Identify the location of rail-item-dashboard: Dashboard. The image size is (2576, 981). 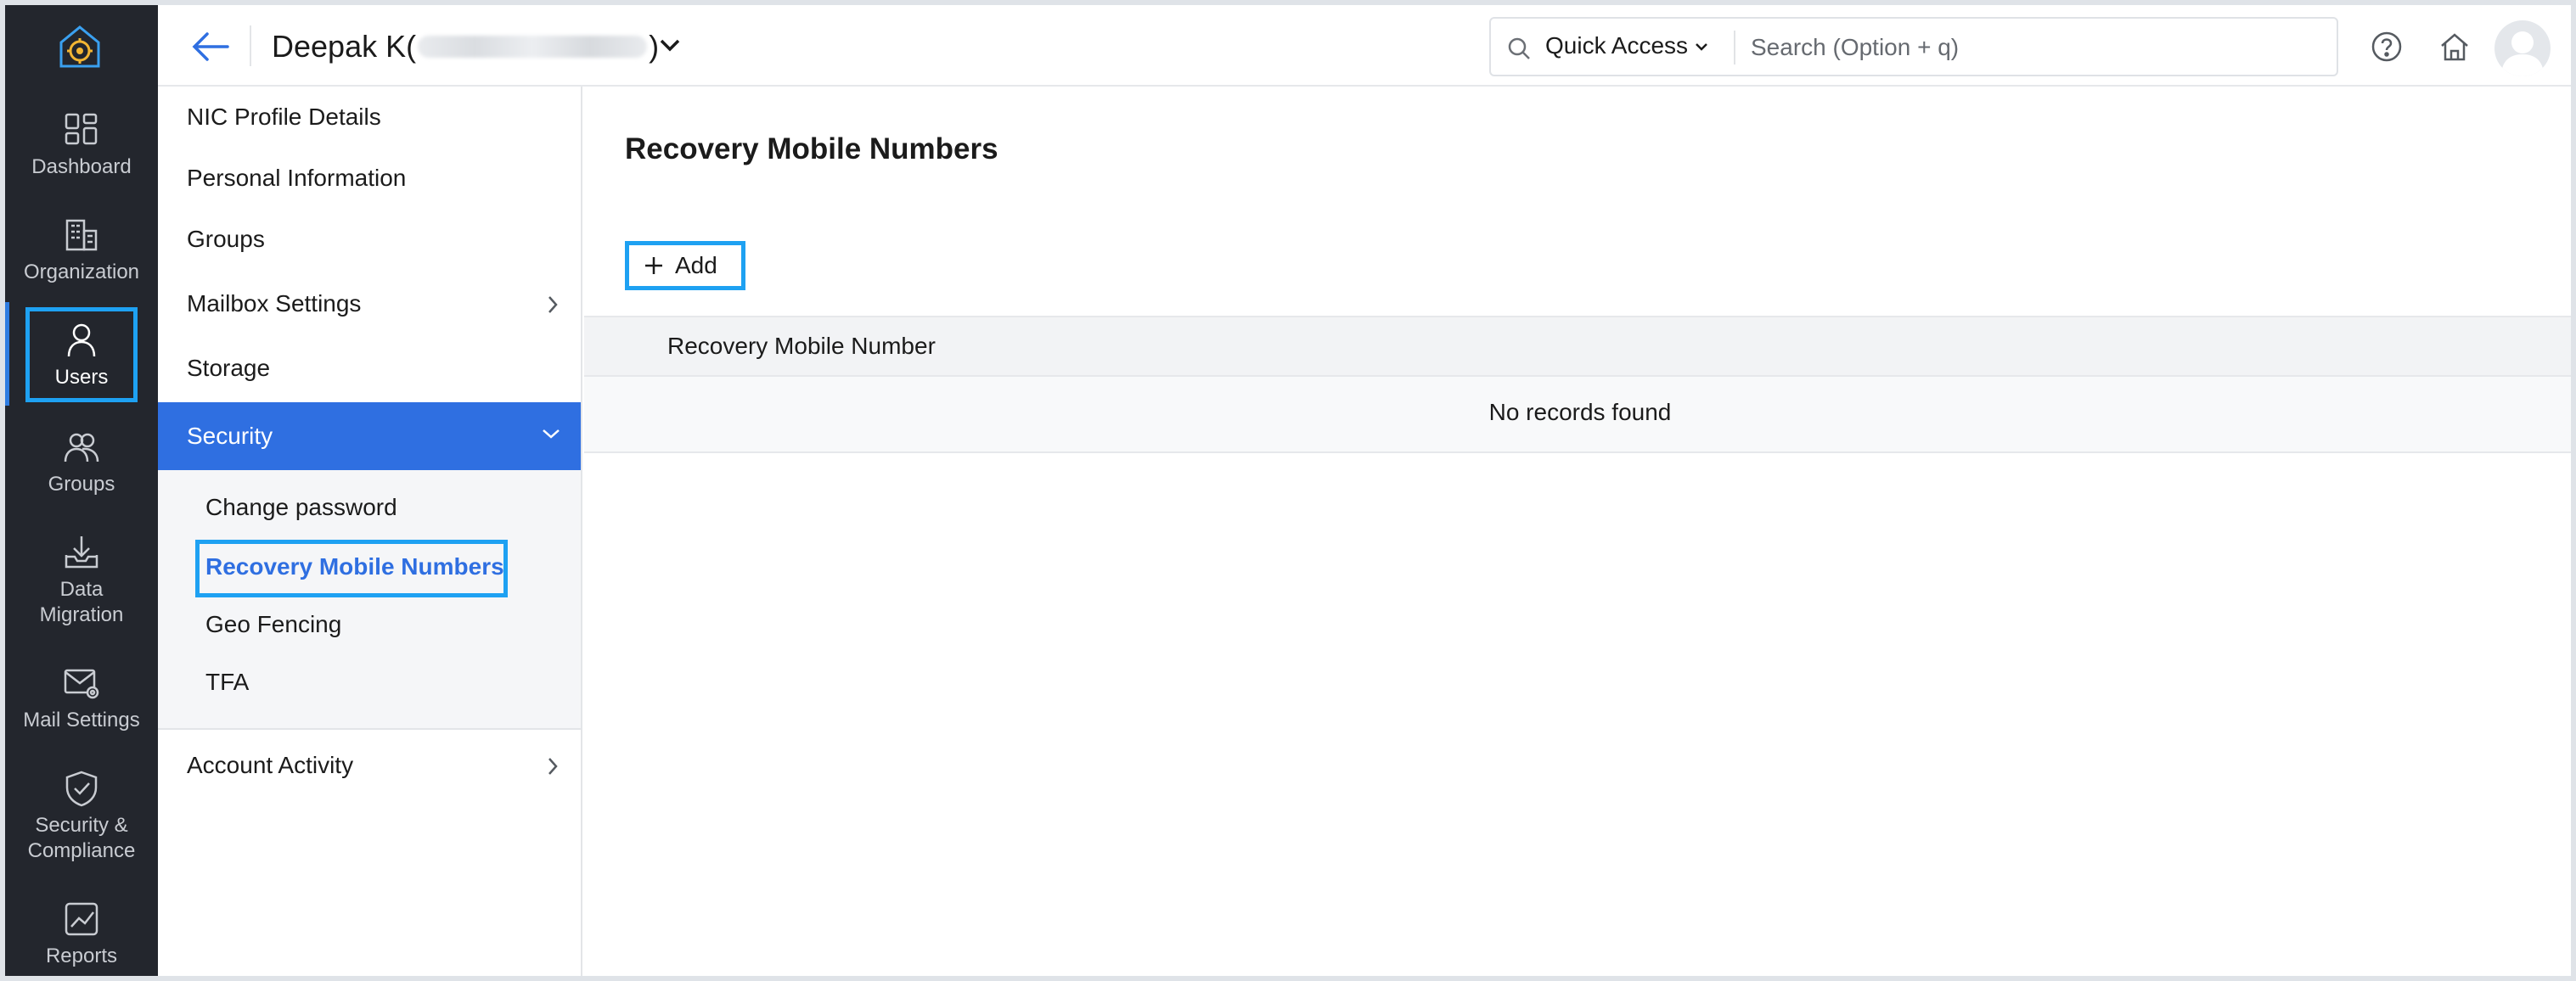
(81, 145).